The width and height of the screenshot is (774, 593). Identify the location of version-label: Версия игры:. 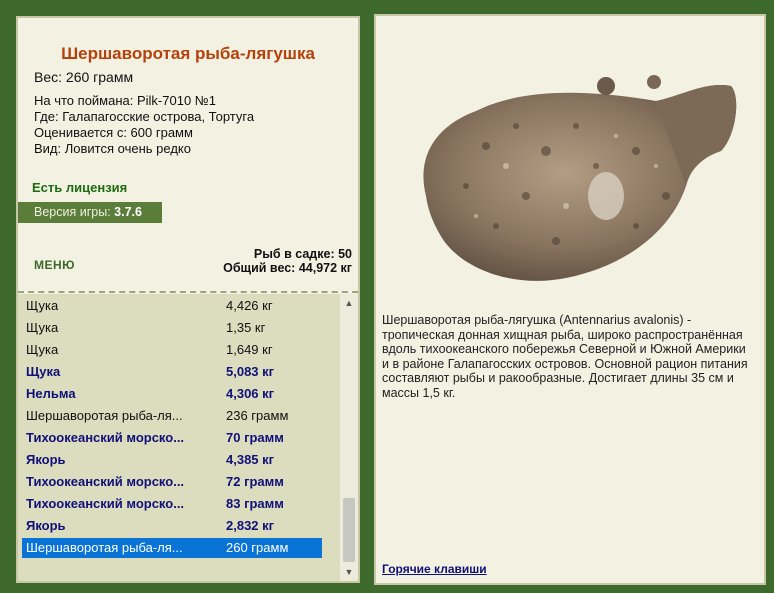
(72, 212).